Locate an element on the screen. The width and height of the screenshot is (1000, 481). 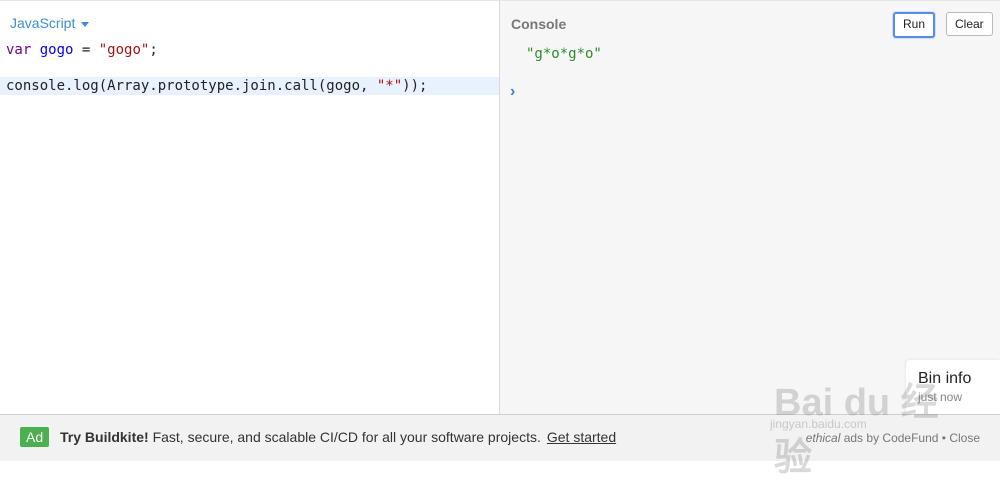
caret-down-icon is located at coordinates (85, 24).